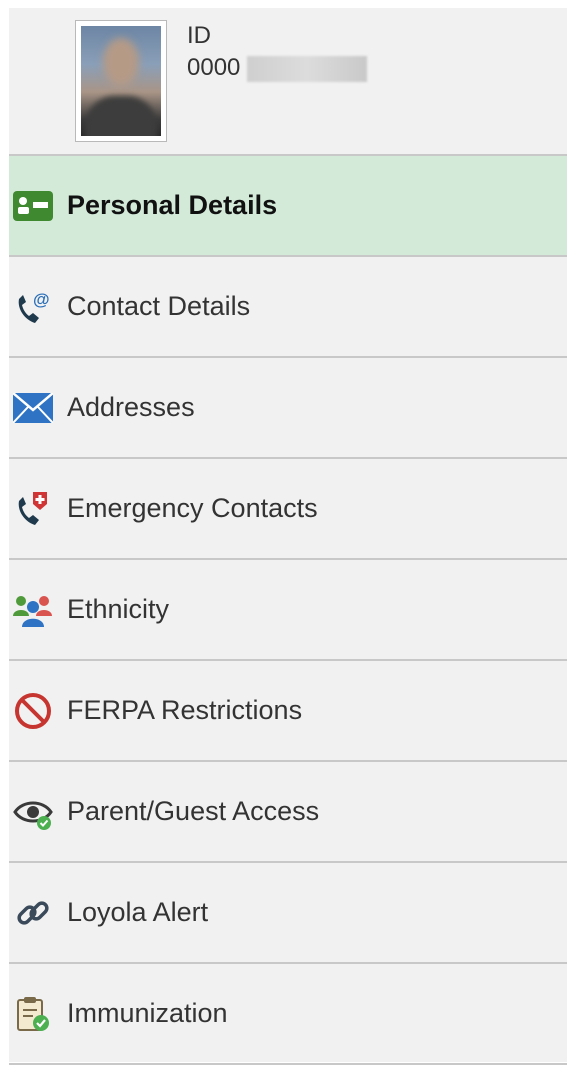 The image size is (567, 1065). I want to click on link-icon, so click(33, 913).